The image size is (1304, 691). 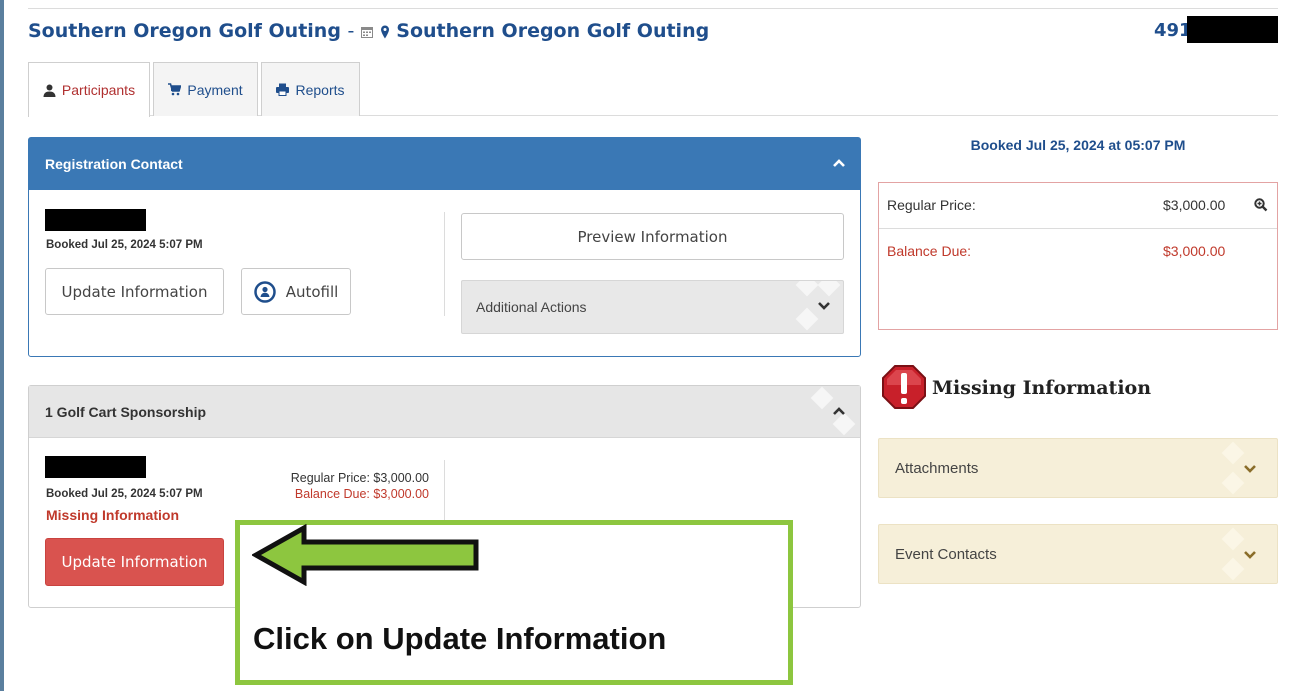 What do you see at coordinates (2, 345) in the screenshot?
I see `left-edge-rule` at bounding box center [2, 345].